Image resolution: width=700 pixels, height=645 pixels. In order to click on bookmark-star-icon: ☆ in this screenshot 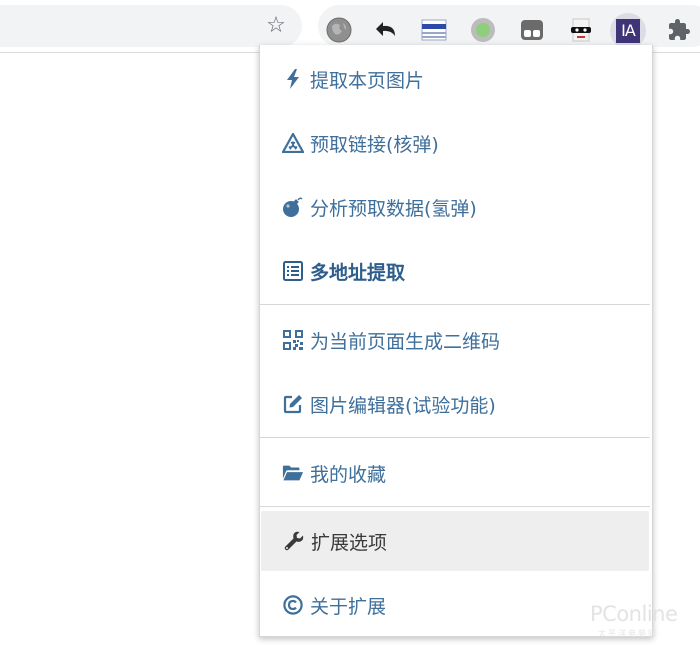, I will do `click(276, 26)`.